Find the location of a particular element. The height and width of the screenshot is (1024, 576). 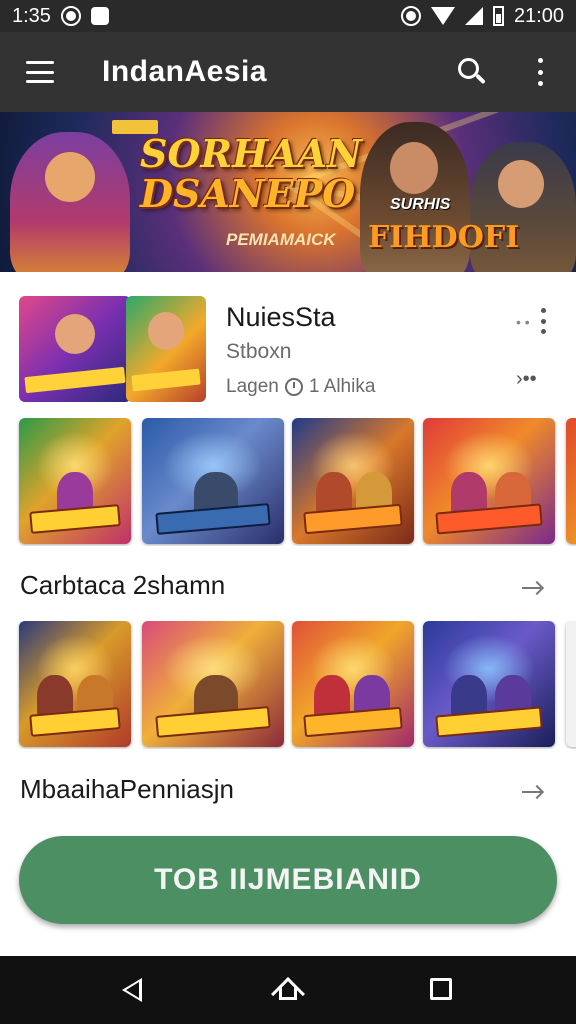

banner-hero-left is located at coordinates (70, 202).